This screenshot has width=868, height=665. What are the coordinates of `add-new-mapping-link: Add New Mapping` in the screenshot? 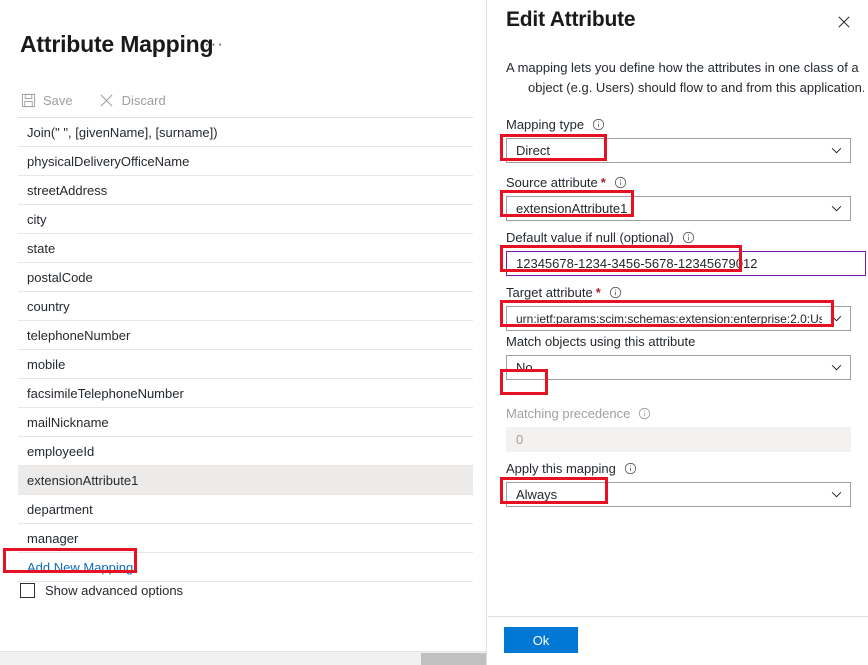 It's located at (245, 567).